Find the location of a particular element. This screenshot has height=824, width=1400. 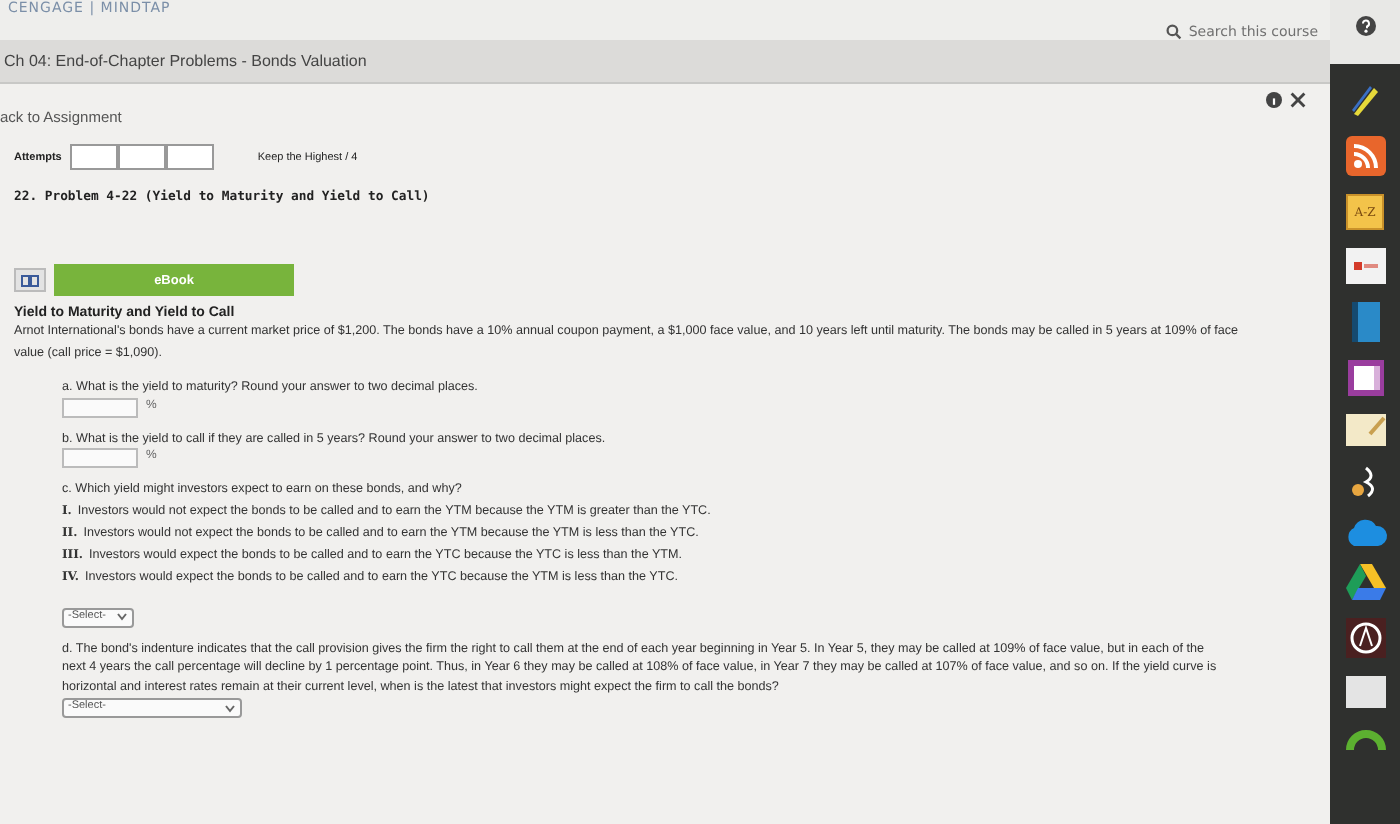

drive-icon is located at coordinates (1365, 582).